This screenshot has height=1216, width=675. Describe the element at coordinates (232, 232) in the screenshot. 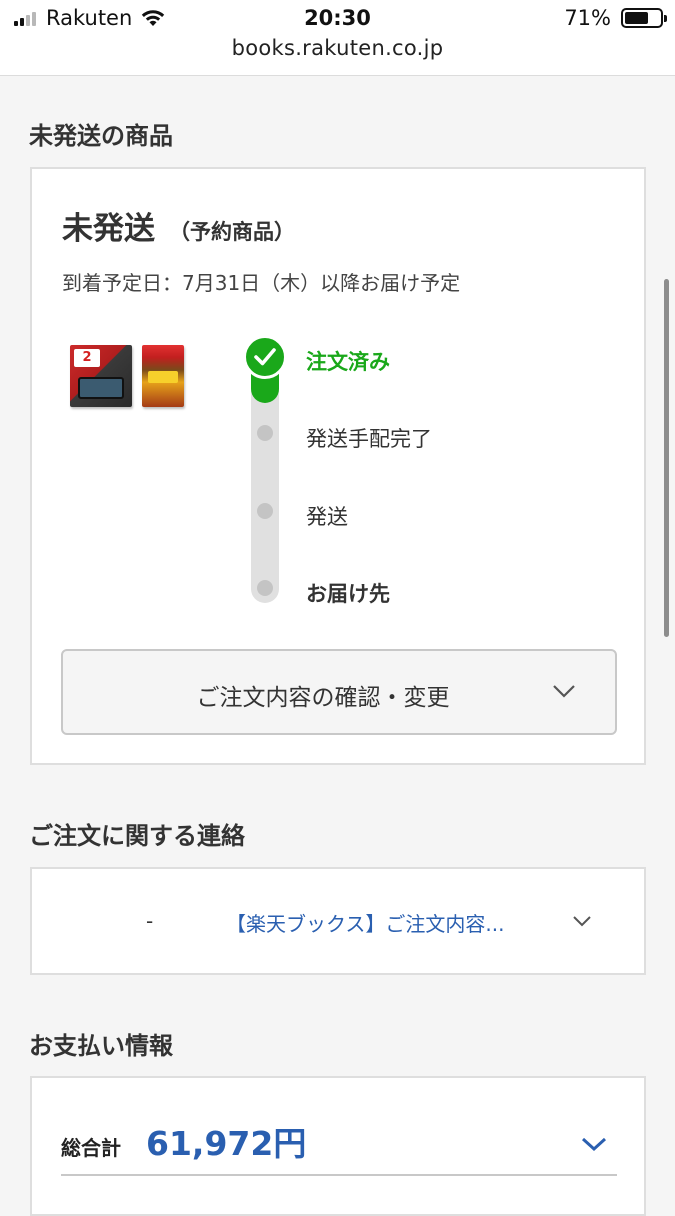

I see `preorder-note: （予約商品）` at that location.